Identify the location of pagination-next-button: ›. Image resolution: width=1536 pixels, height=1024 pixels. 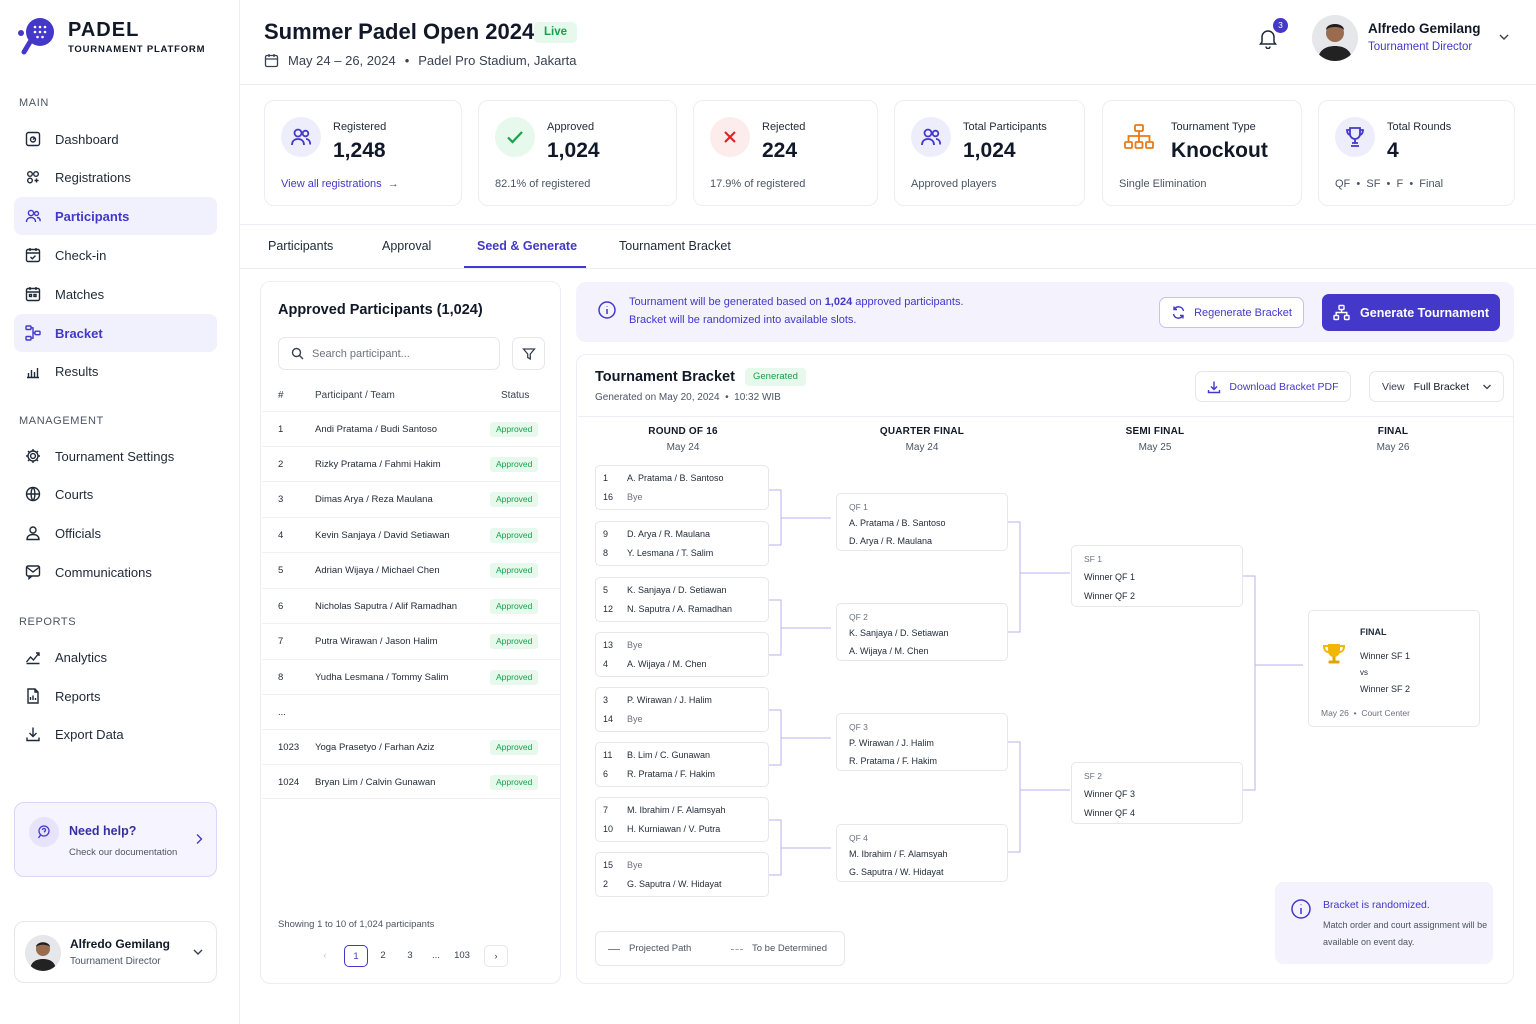
(496, 956).